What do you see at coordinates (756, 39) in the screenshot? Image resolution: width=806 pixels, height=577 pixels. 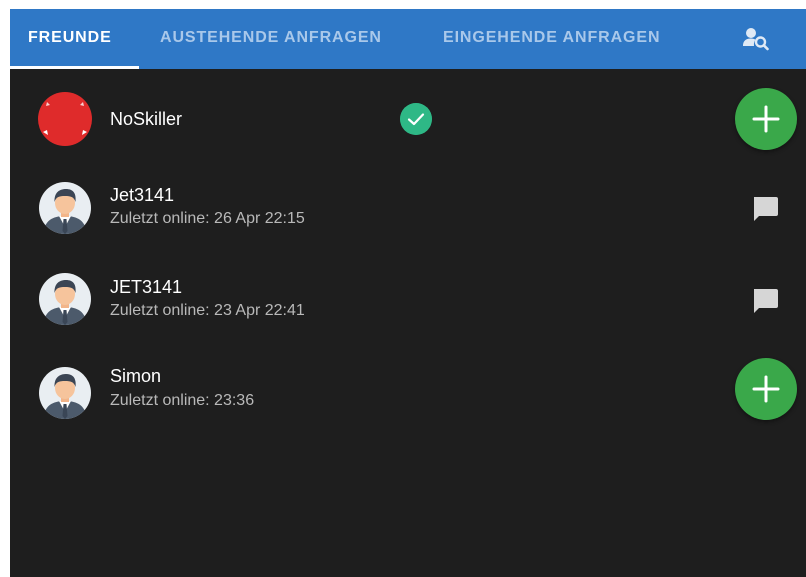 I see `person-search-icon` at bounding box center [756, 39].